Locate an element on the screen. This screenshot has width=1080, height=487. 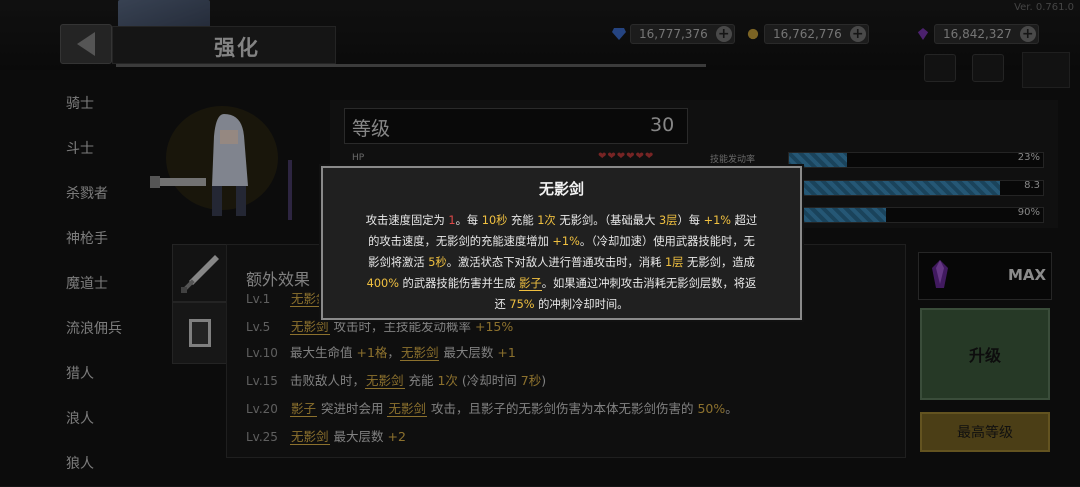
hp-label: HP is located at coordinates (358, 158).